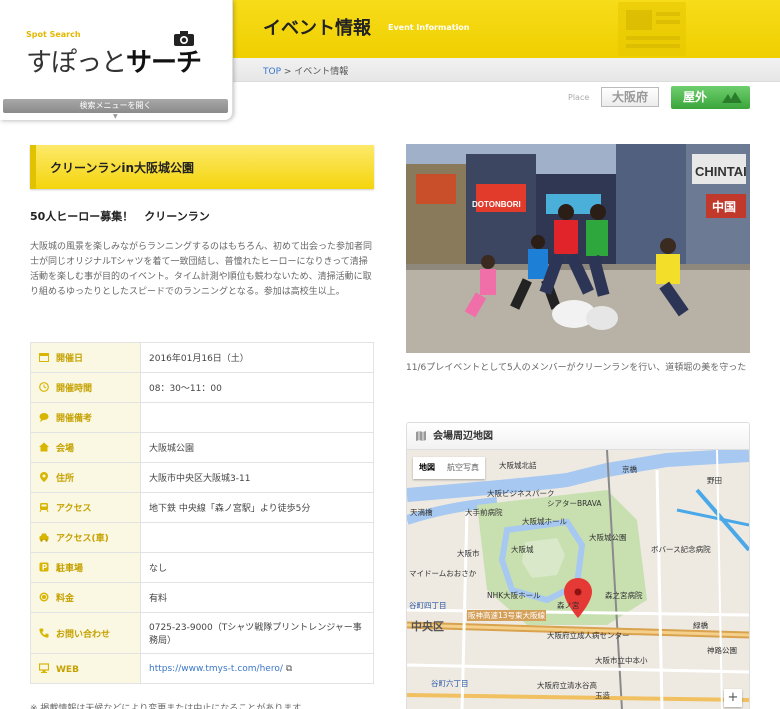 This screenshot has height=709, width=780. I want to click on camera-icon, so click(184, 38).